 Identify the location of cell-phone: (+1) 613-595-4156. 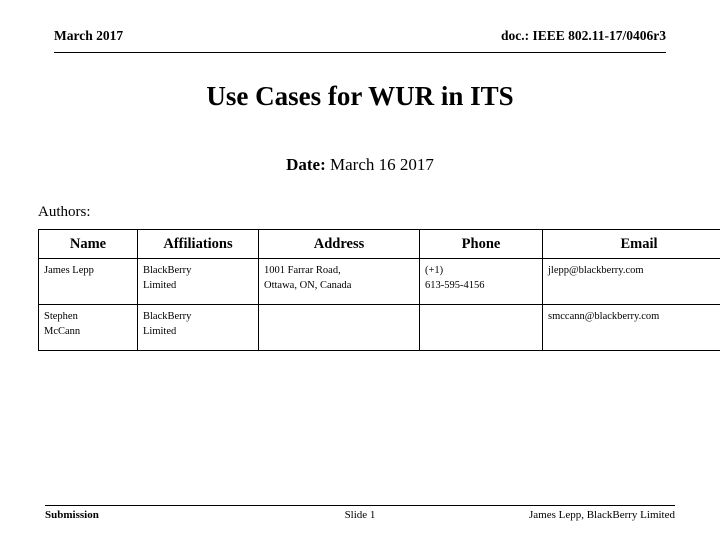
(481, 281).